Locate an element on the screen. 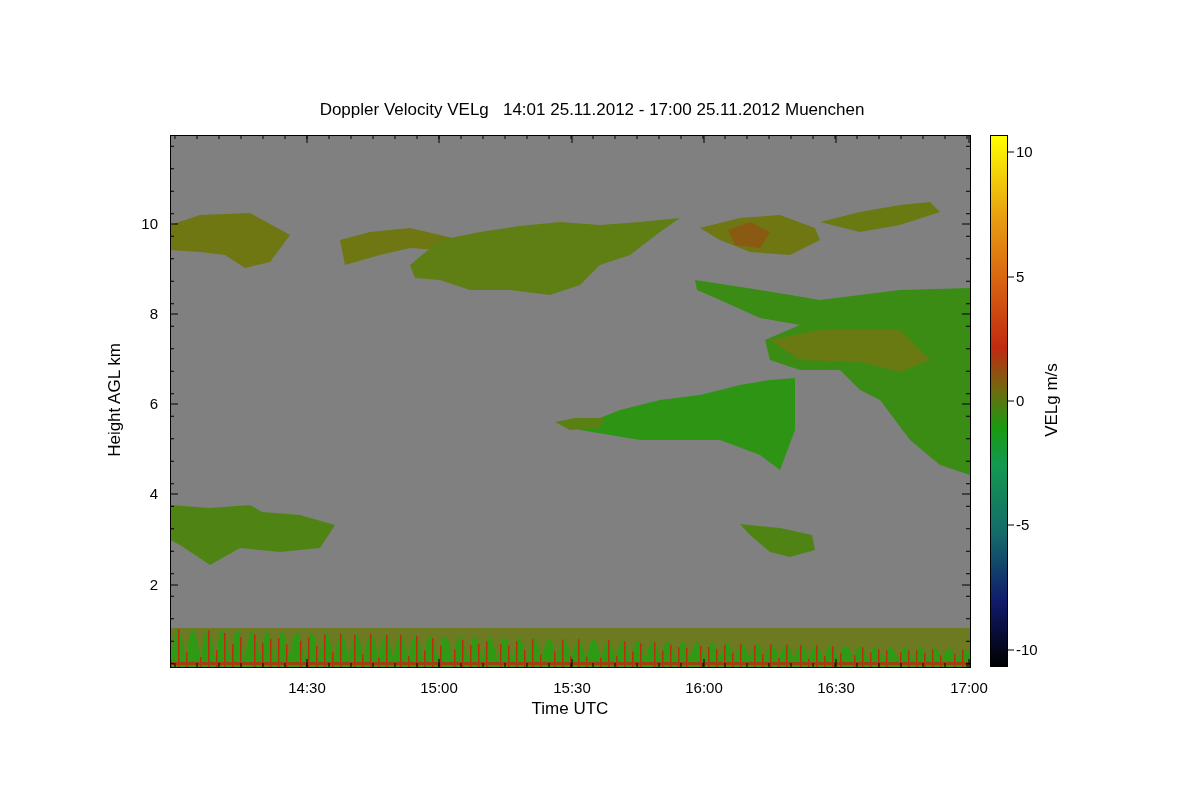 Image resolution: width=1200 pixels, height=800 pixels. x-tick-label: 15:30 is located at coordinates (572, 687).